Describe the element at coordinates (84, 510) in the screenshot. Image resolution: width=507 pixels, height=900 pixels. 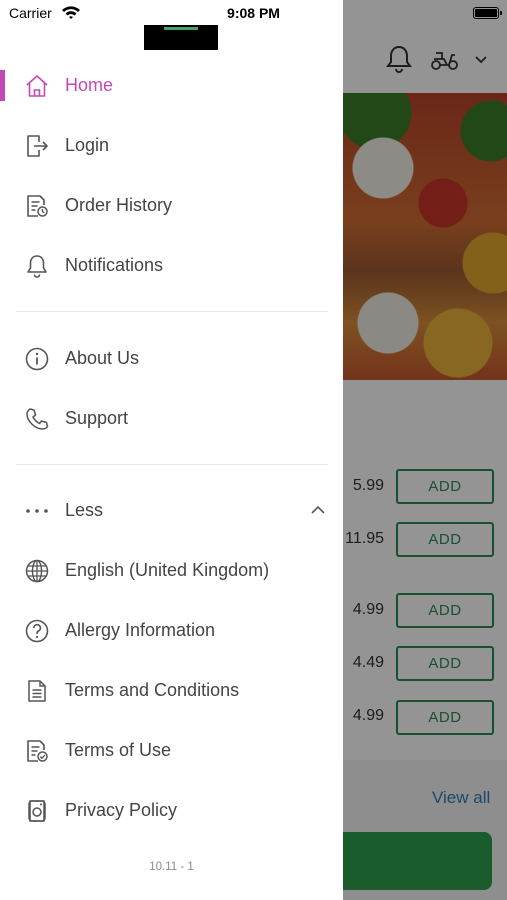
I see `menu-item-label: Less` at that location.